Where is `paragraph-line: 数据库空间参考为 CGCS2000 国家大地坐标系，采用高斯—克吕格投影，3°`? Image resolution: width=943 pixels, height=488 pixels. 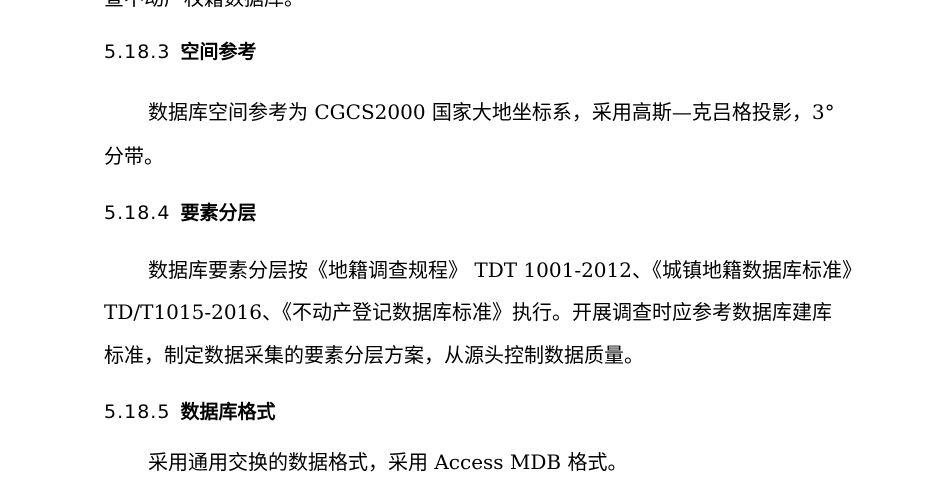 paragraph-line: 数据库空间参考为 CGCS2000 国家大地坐标系，采用高斯—克吕格投影，3° is located at coordinates (491, 112).